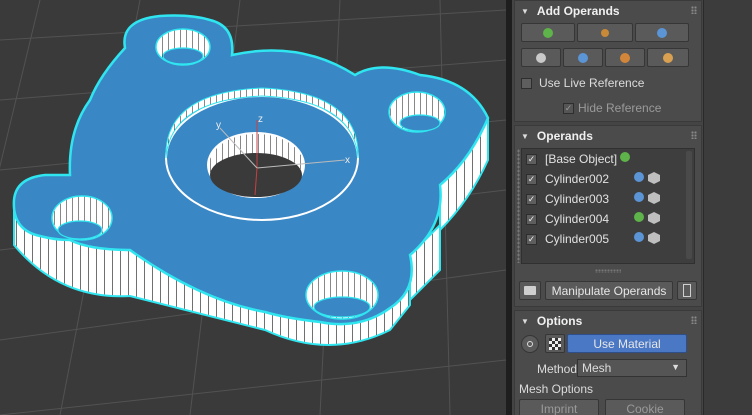 This screenshot has height=415, width=752. Describe the element at coordinates (564, 136) in the screenshot. I see `operands-title: Operands` at that location.